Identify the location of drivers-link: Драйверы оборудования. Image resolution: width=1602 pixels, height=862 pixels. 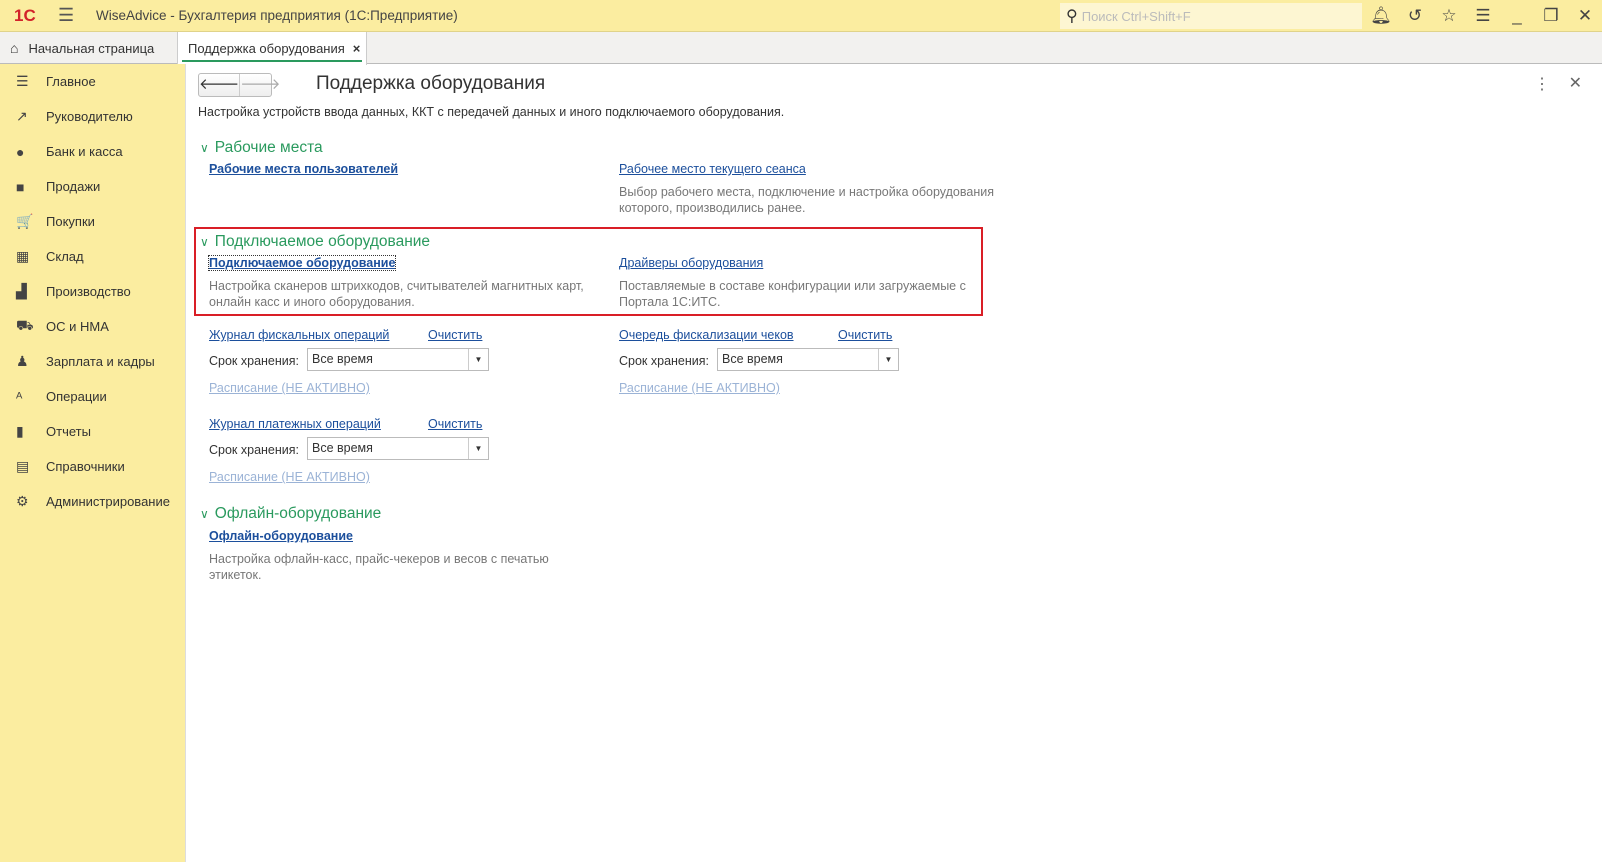
(691, 263).